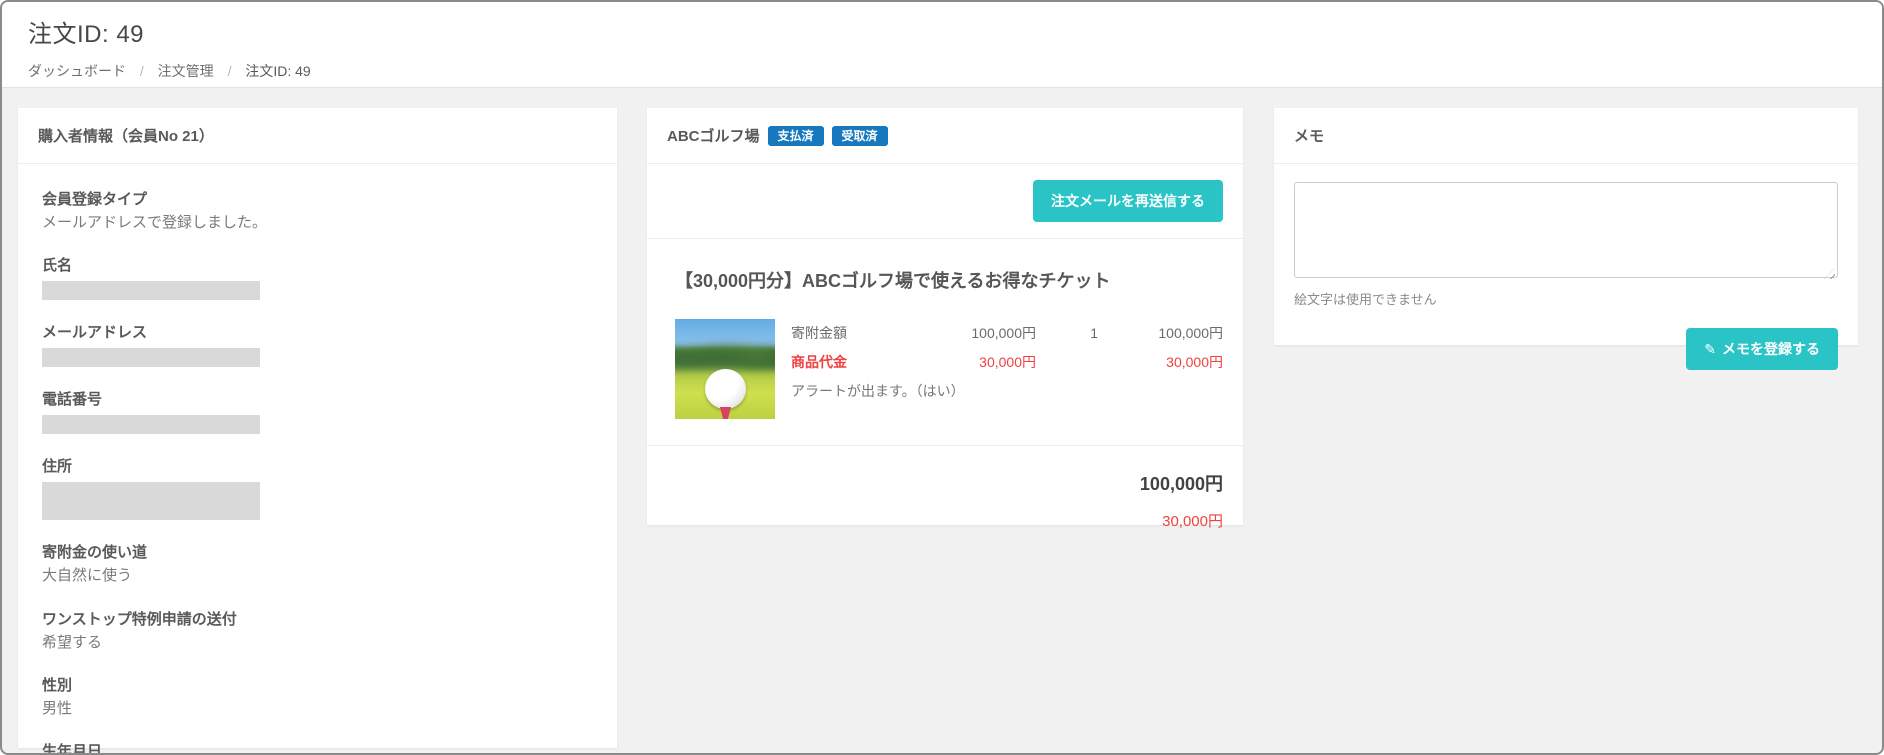 This screenshot has height=755, width=1884. Describe the element at coordinates (955, 71) in the screenshot. I see `breadcrumb: ダッシュボード / 注文管理 / 注文ID: 49` at that location.